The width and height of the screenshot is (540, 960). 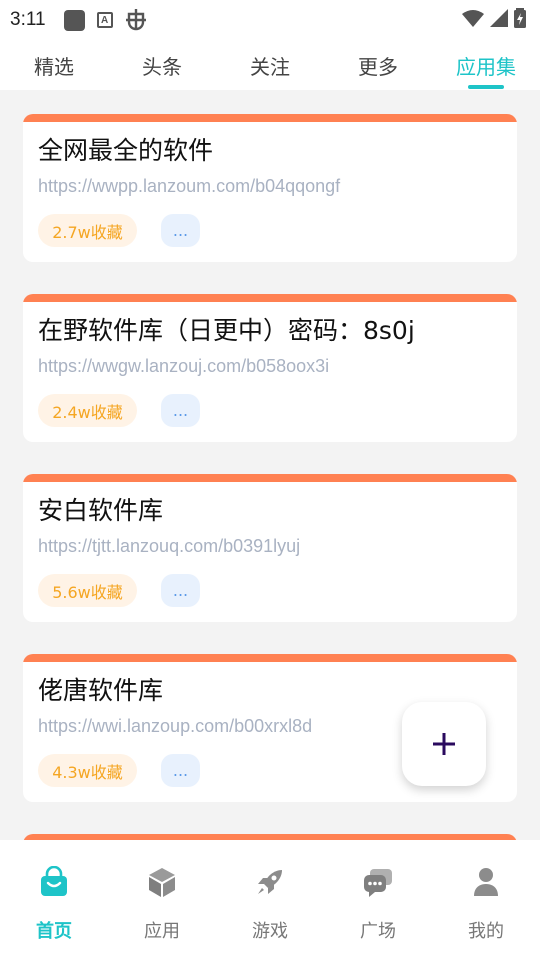 I want to click on chat-icon, so click(x=378, y=883).